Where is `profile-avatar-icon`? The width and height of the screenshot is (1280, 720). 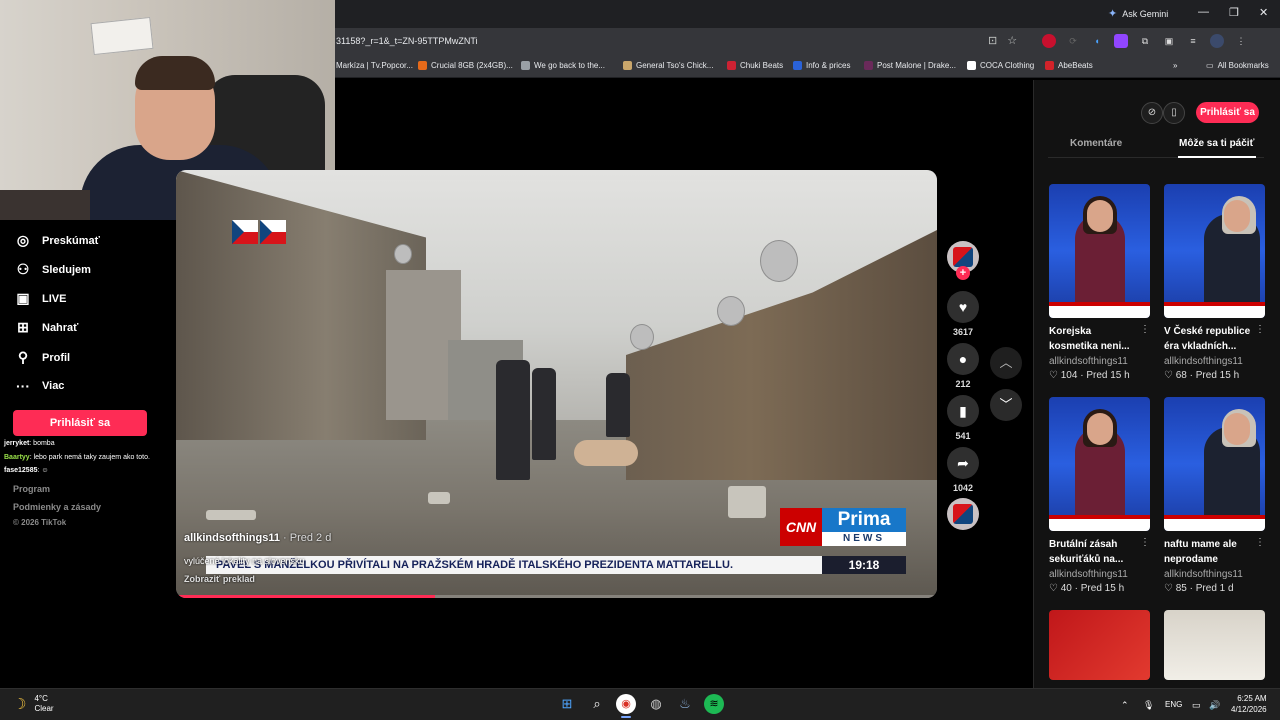
profile-avatar-icon is located at coordinates (1217, 41).